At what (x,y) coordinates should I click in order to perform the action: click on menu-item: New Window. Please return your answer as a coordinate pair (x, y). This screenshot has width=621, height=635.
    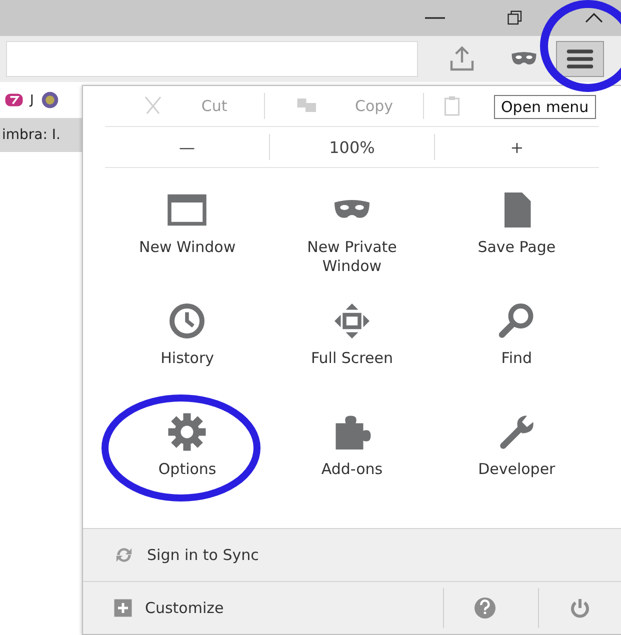
    Looking at the image, I should click on (187, 247).